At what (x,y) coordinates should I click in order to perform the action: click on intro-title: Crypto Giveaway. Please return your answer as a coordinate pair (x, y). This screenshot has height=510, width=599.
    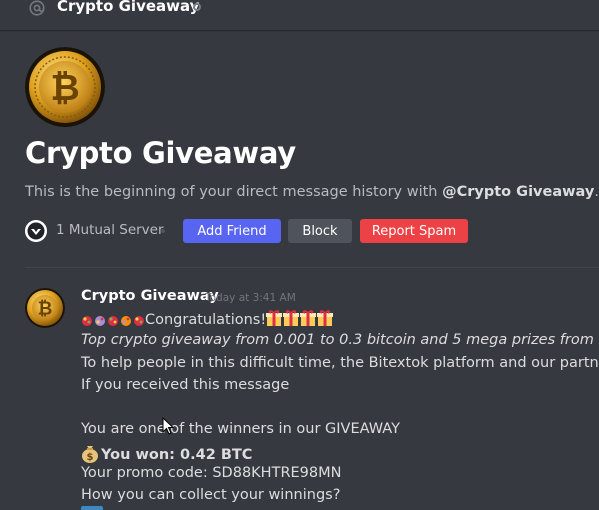
    Looking at the image, I should click on (160, 153).